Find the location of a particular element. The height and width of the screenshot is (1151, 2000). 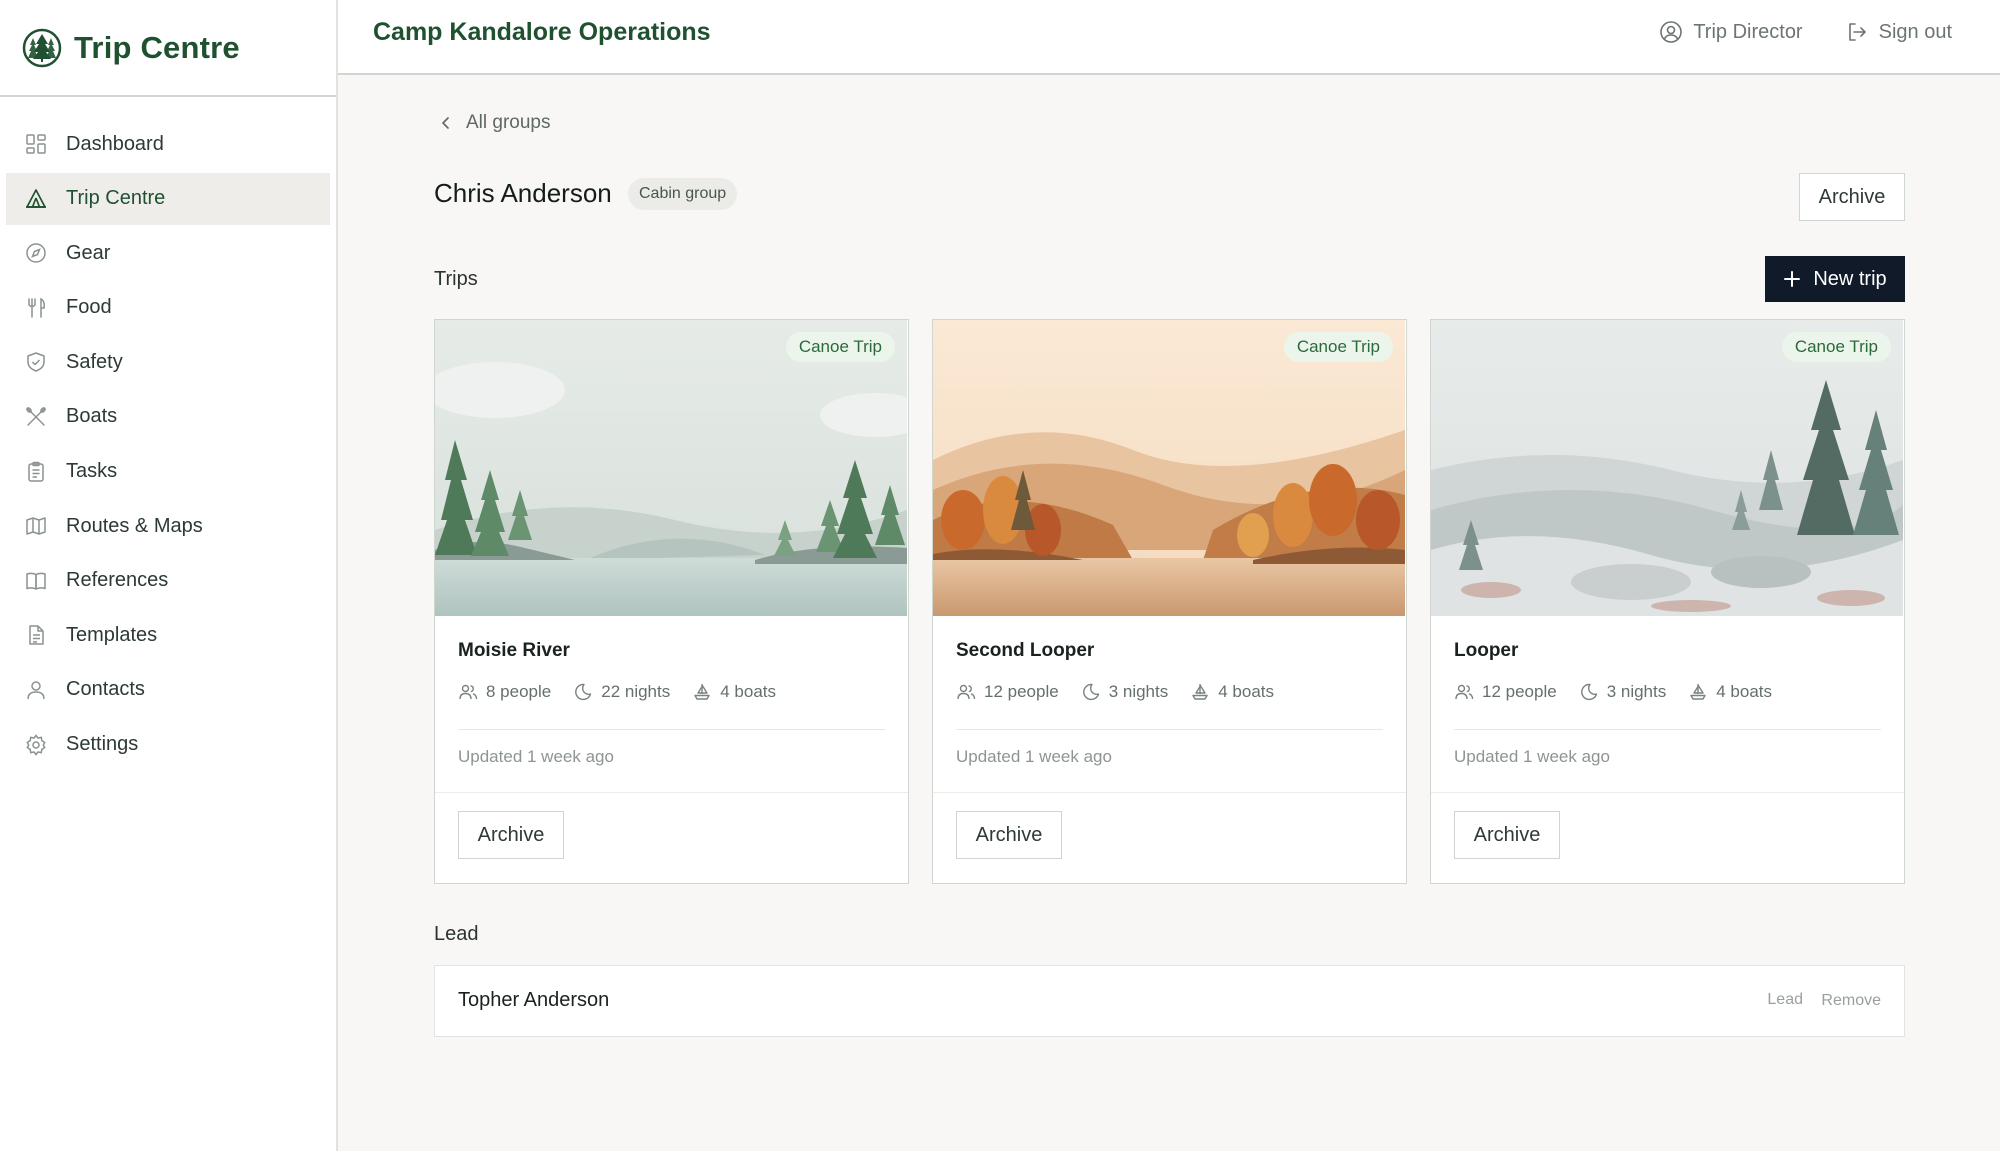

paddles-icon is located at coordinates (36, 417).